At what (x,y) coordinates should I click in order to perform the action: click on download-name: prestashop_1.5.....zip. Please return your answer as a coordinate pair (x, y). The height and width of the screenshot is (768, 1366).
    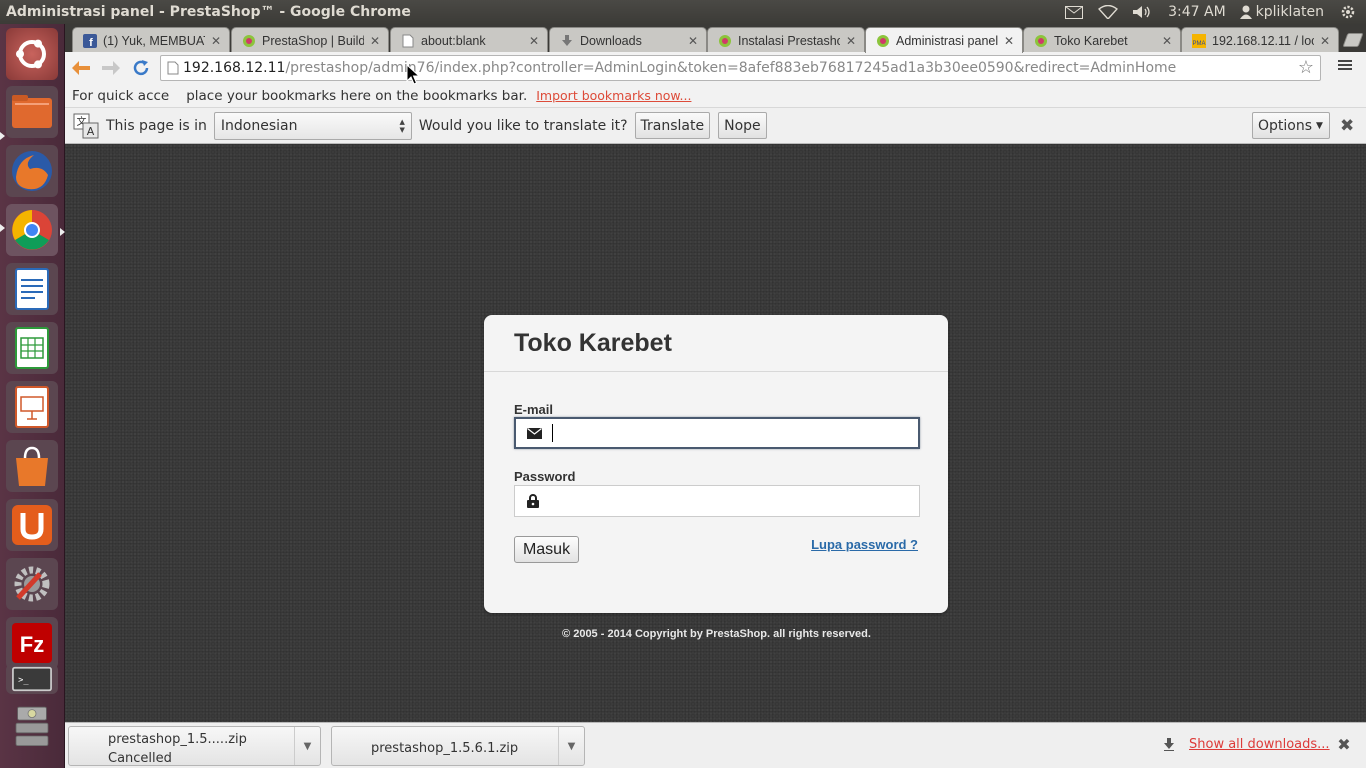
    Looking at the image, I should click on (177, 739).